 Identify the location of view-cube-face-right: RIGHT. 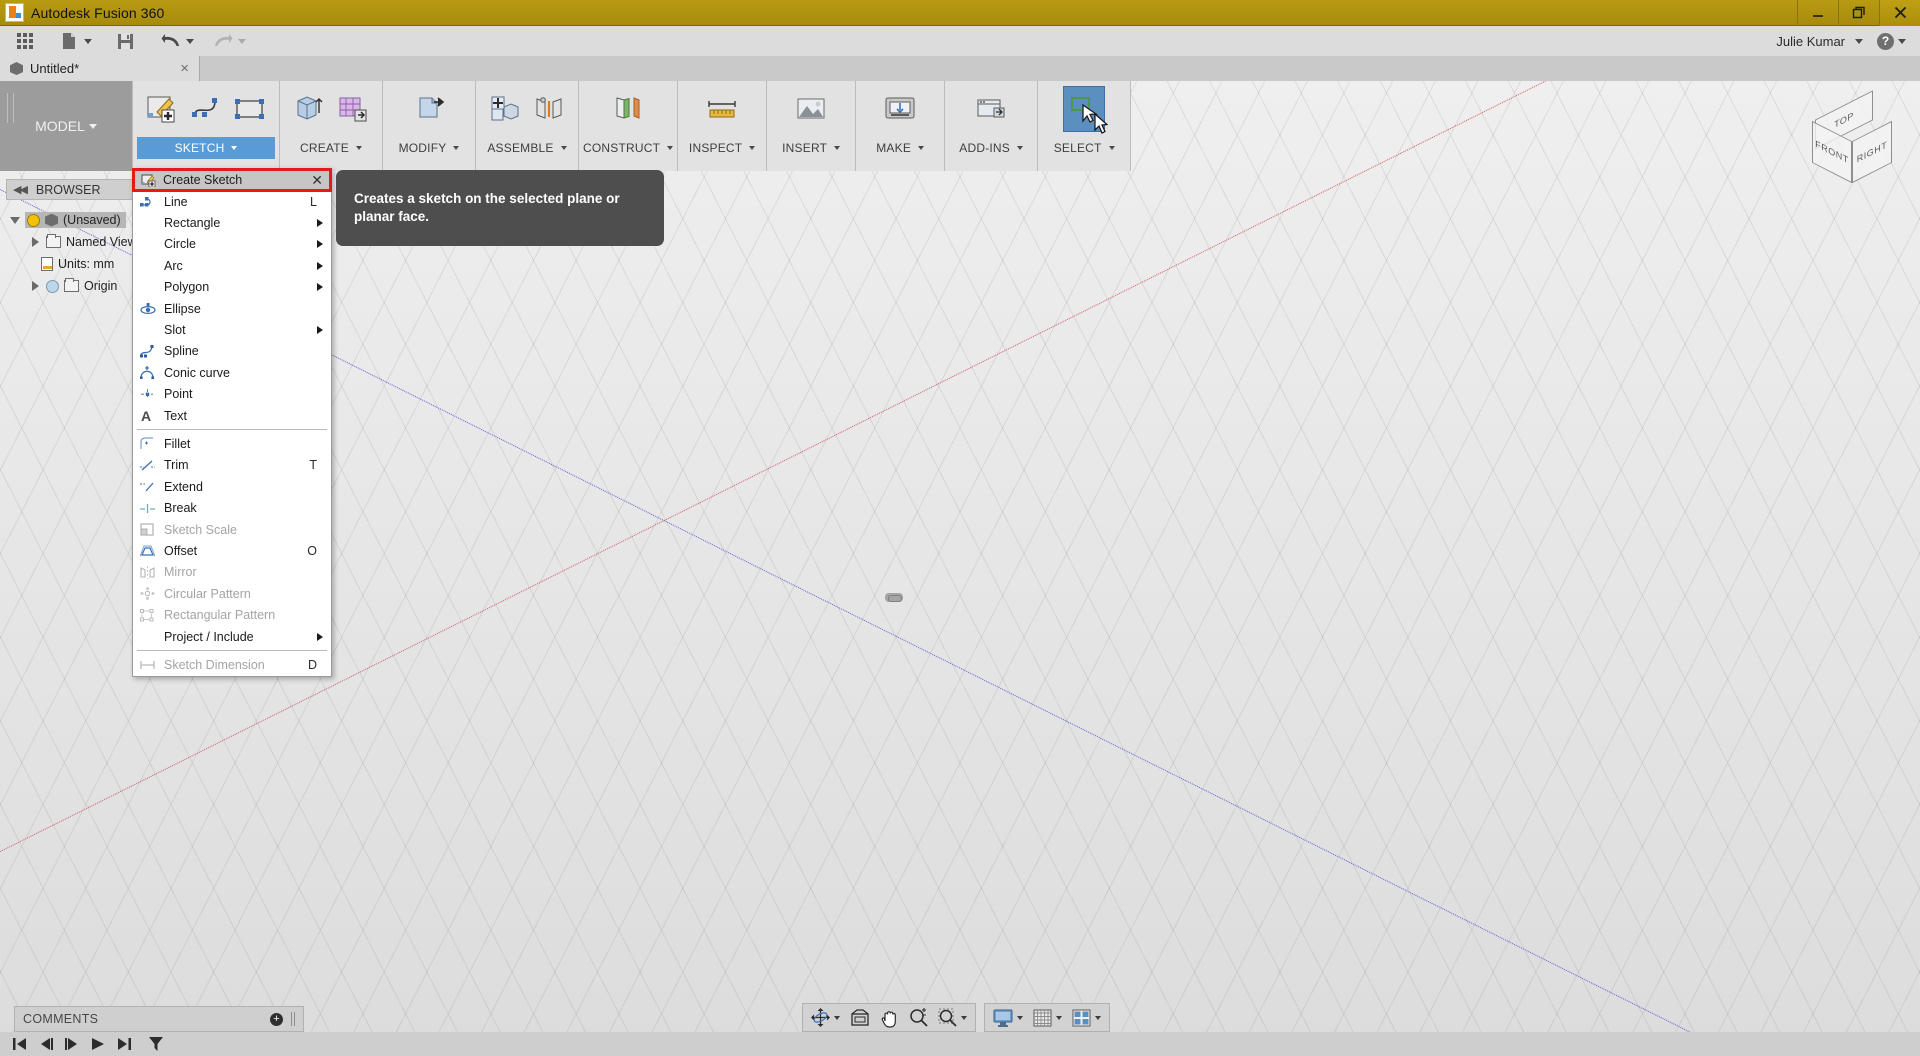
(1872, 152).